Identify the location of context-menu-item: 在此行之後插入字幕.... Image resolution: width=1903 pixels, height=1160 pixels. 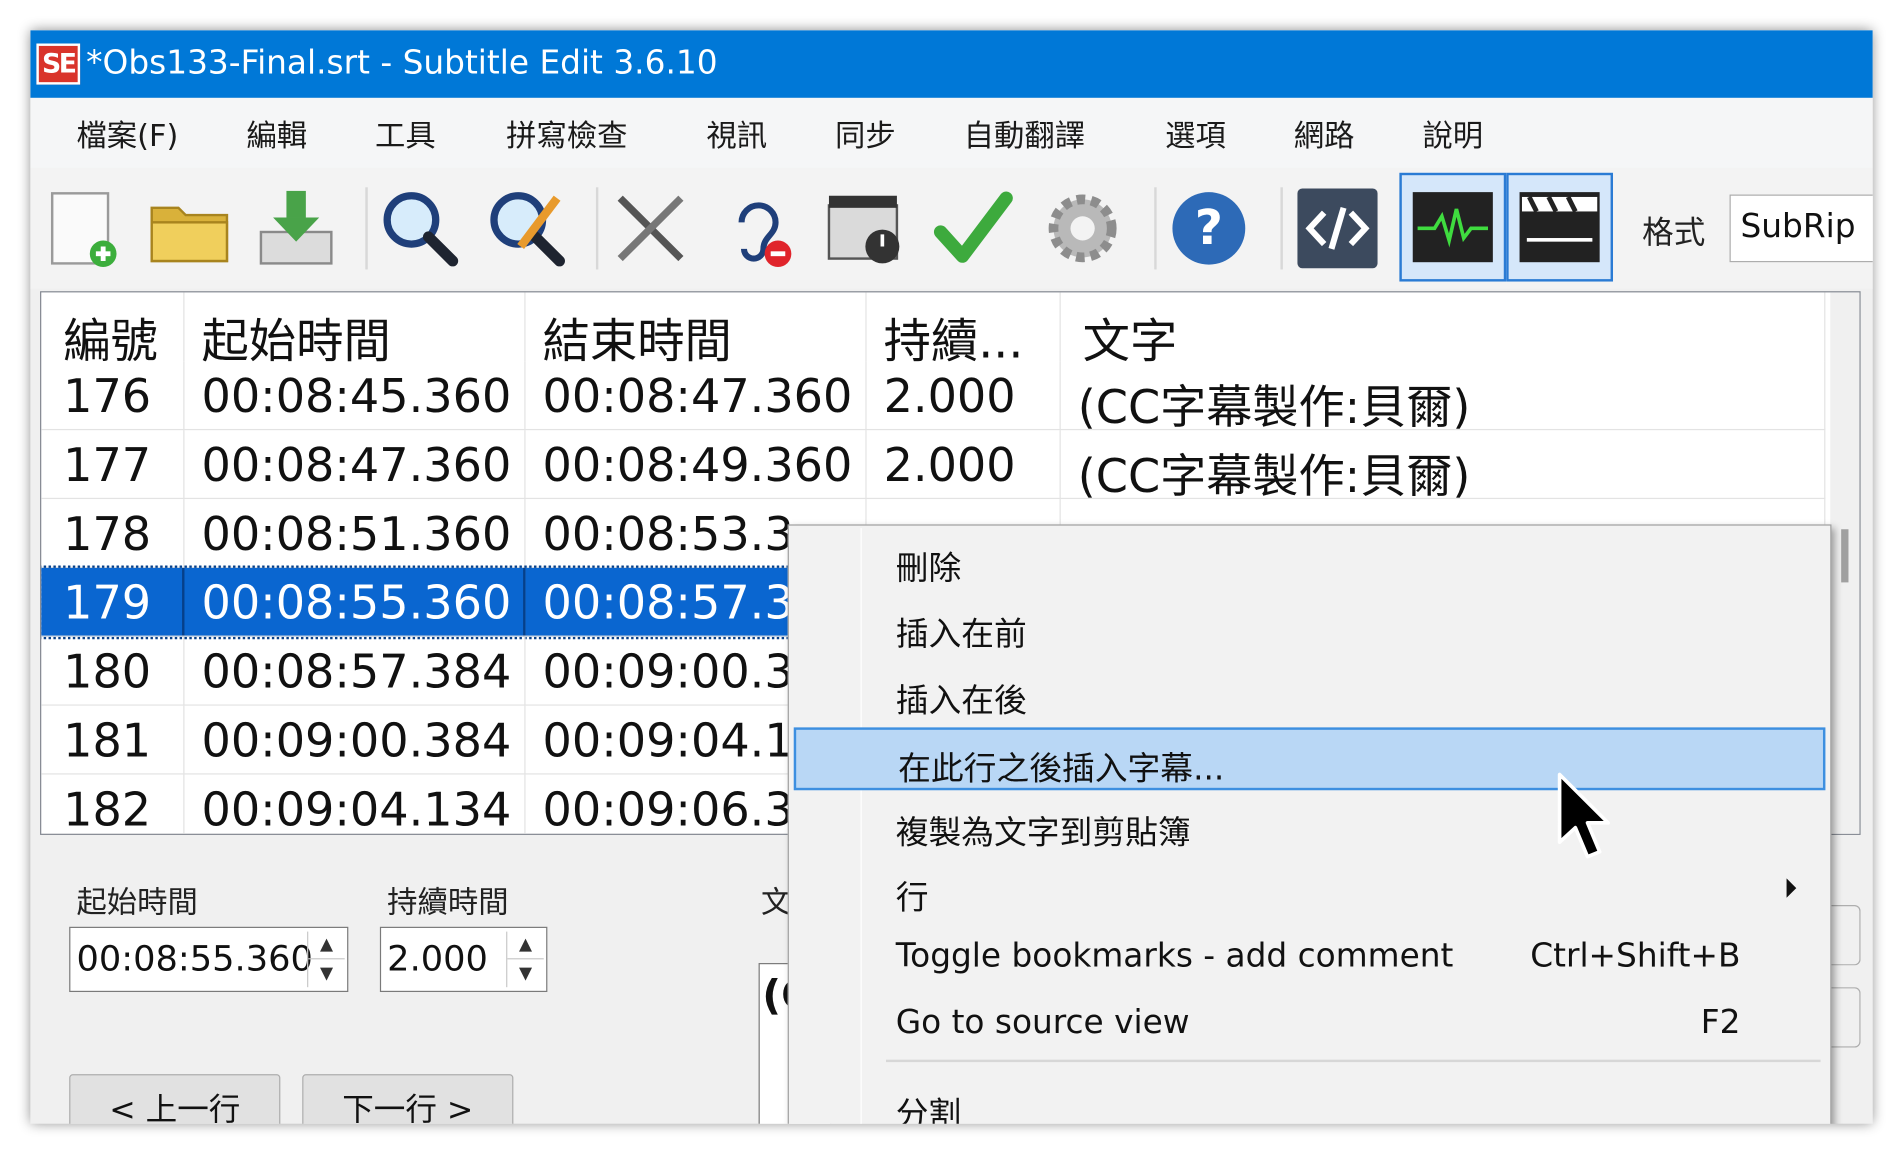
(1309, 759).